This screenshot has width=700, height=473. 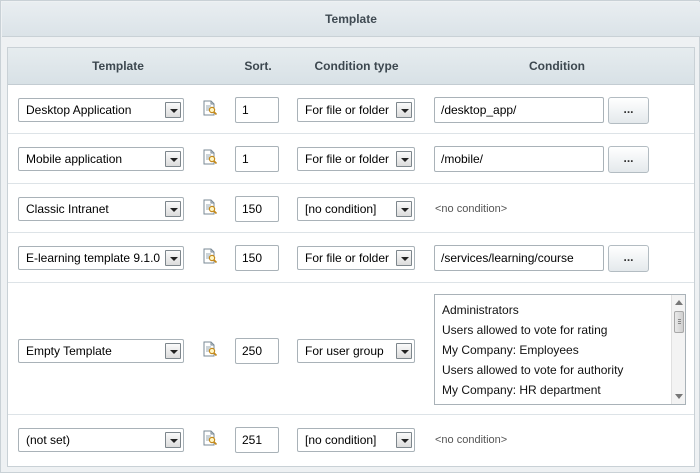 I want to click on template-select: Empty Template, so click(x=101, y=351).